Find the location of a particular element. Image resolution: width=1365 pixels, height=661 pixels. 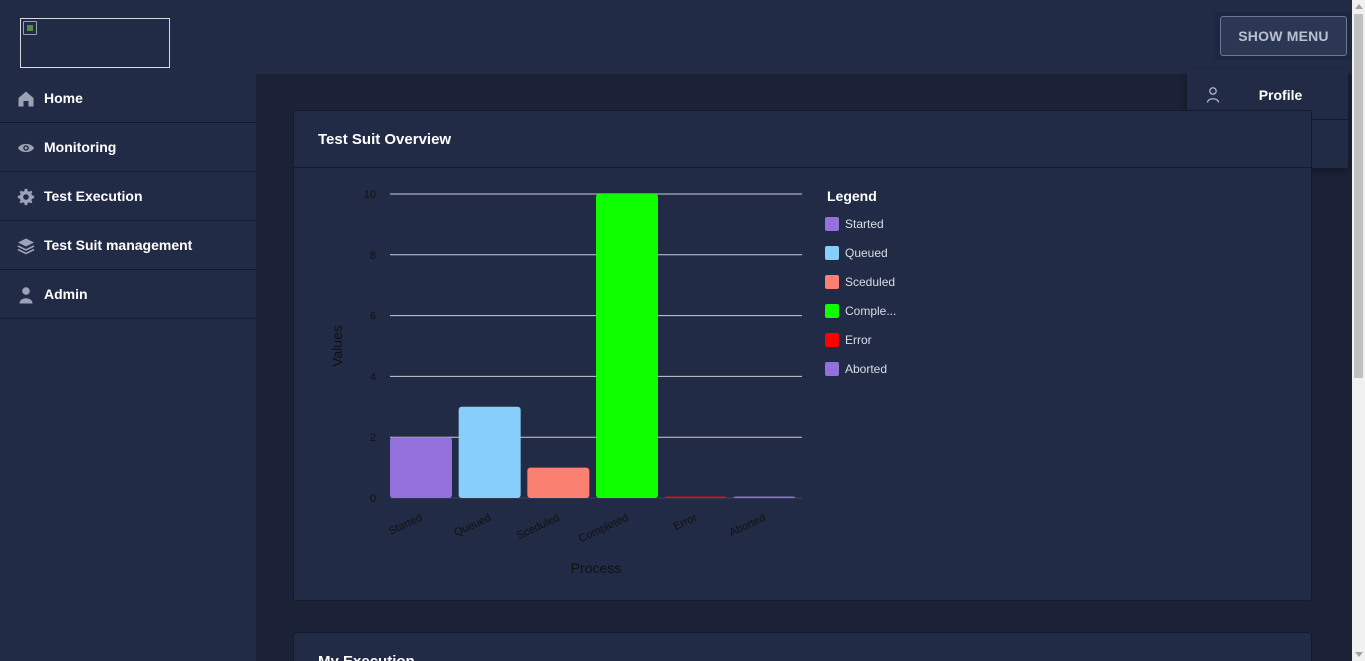

show-menu-container: SHOW MENU is located at coordinates (1283, 36).